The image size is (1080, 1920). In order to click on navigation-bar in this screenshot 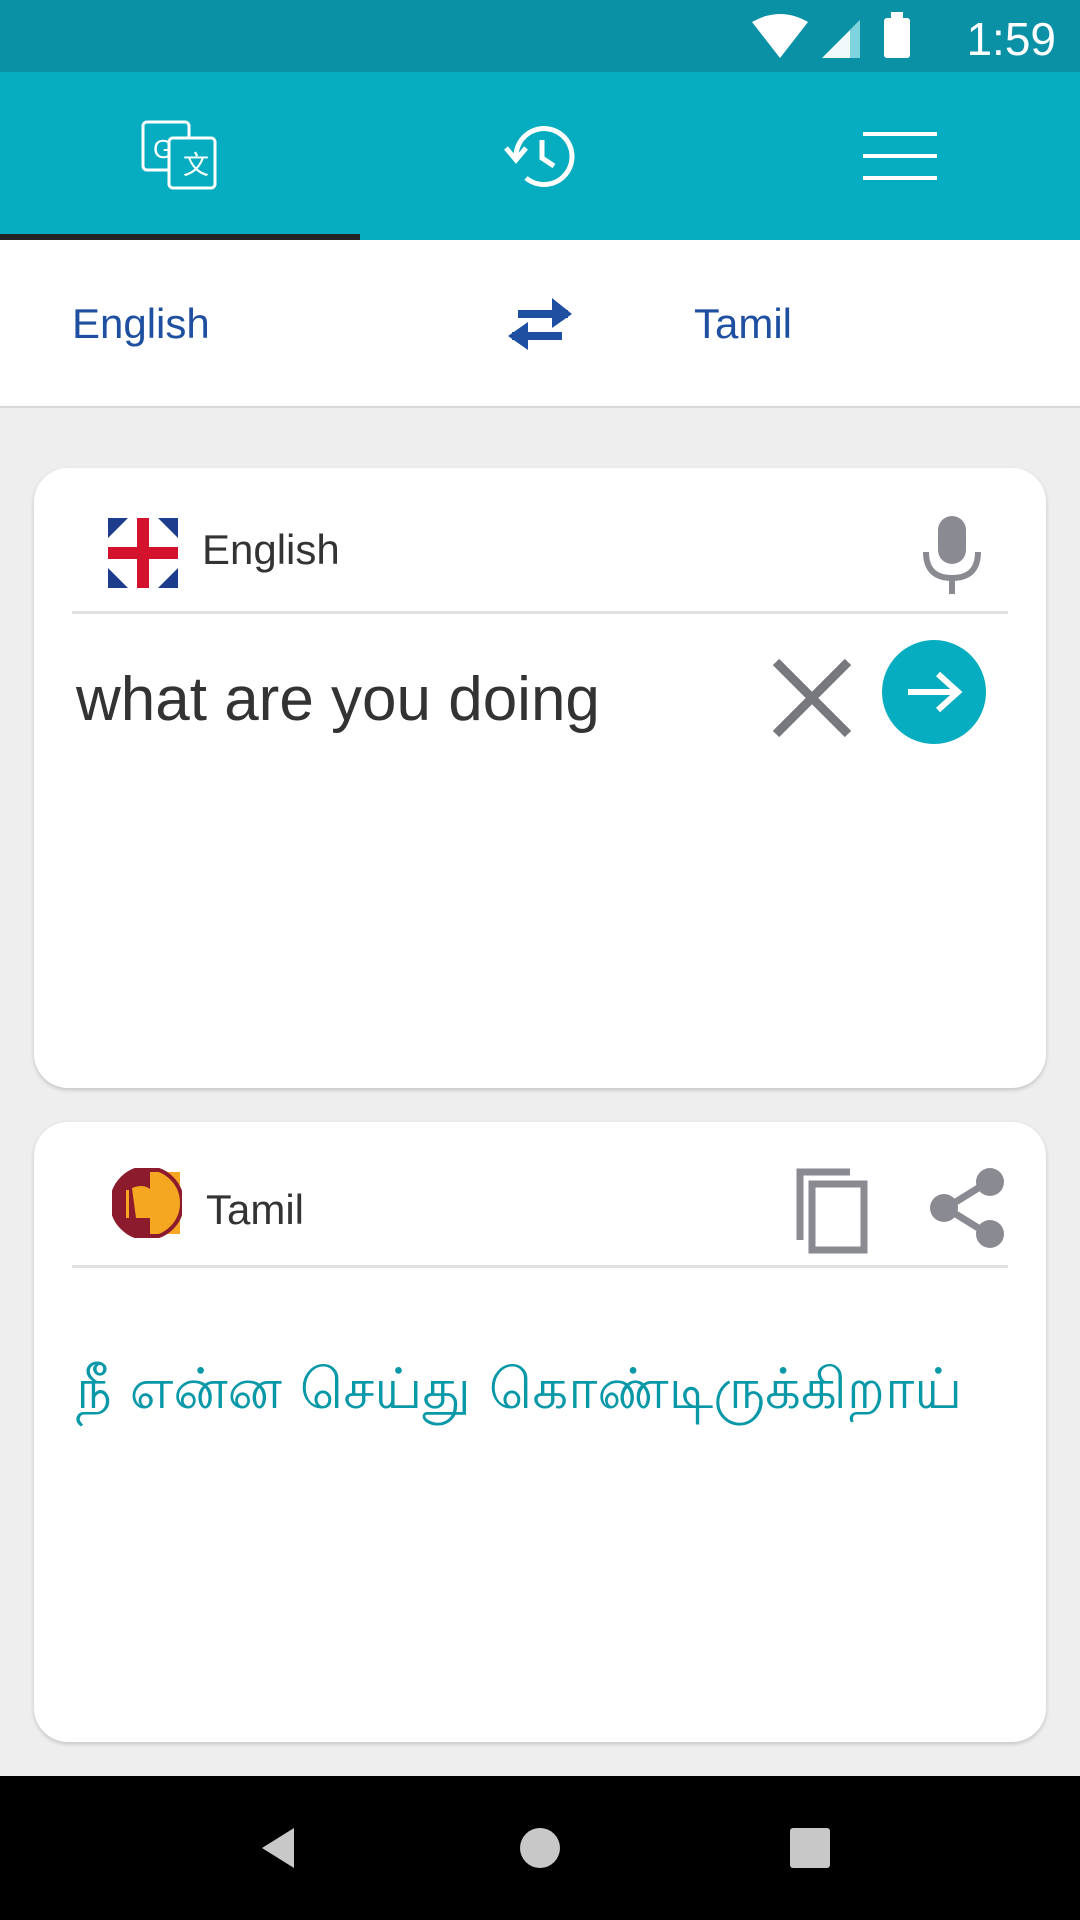, I will do `click(540, 1848)`.